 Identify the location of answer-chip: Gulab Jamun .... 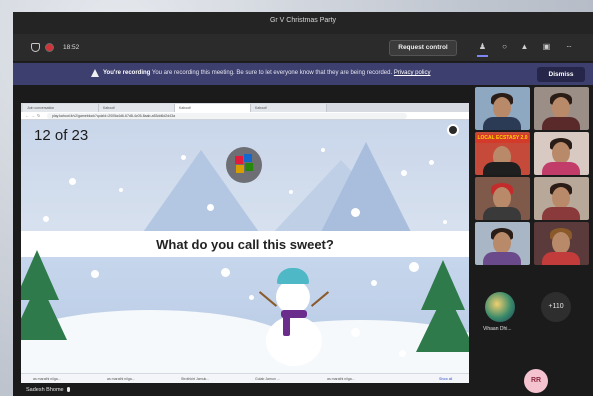
(267, 379).